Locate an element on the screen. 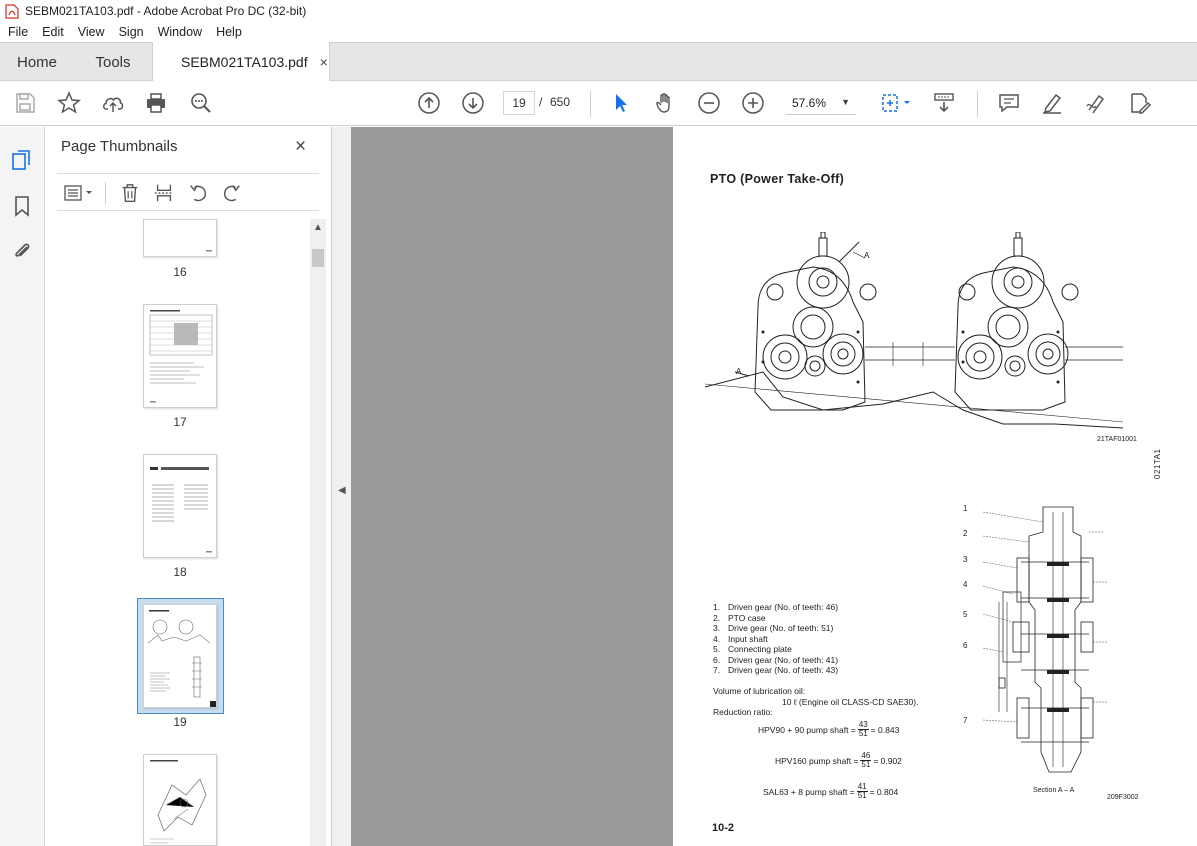 Image resolution: width=1197 pixels, height=846 pixels. figure-callout: 2 is located at coordinates (965, 533).